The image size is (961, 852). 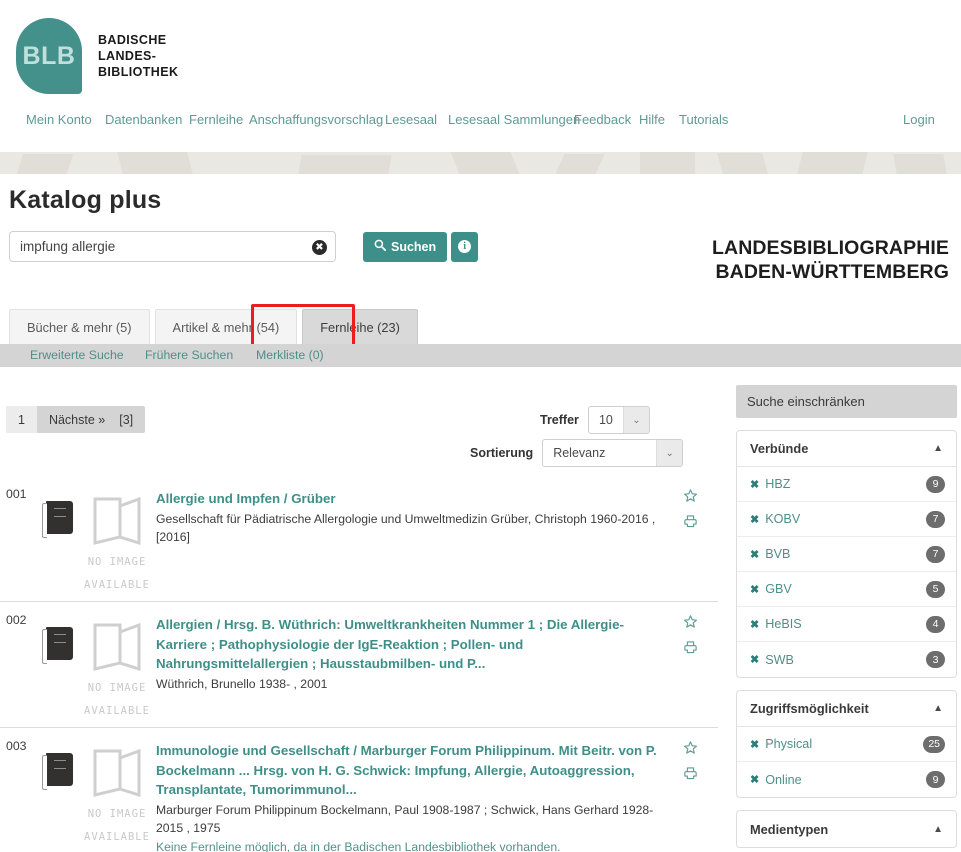 I want to click on info-button: i, so click(x=465, y=246).